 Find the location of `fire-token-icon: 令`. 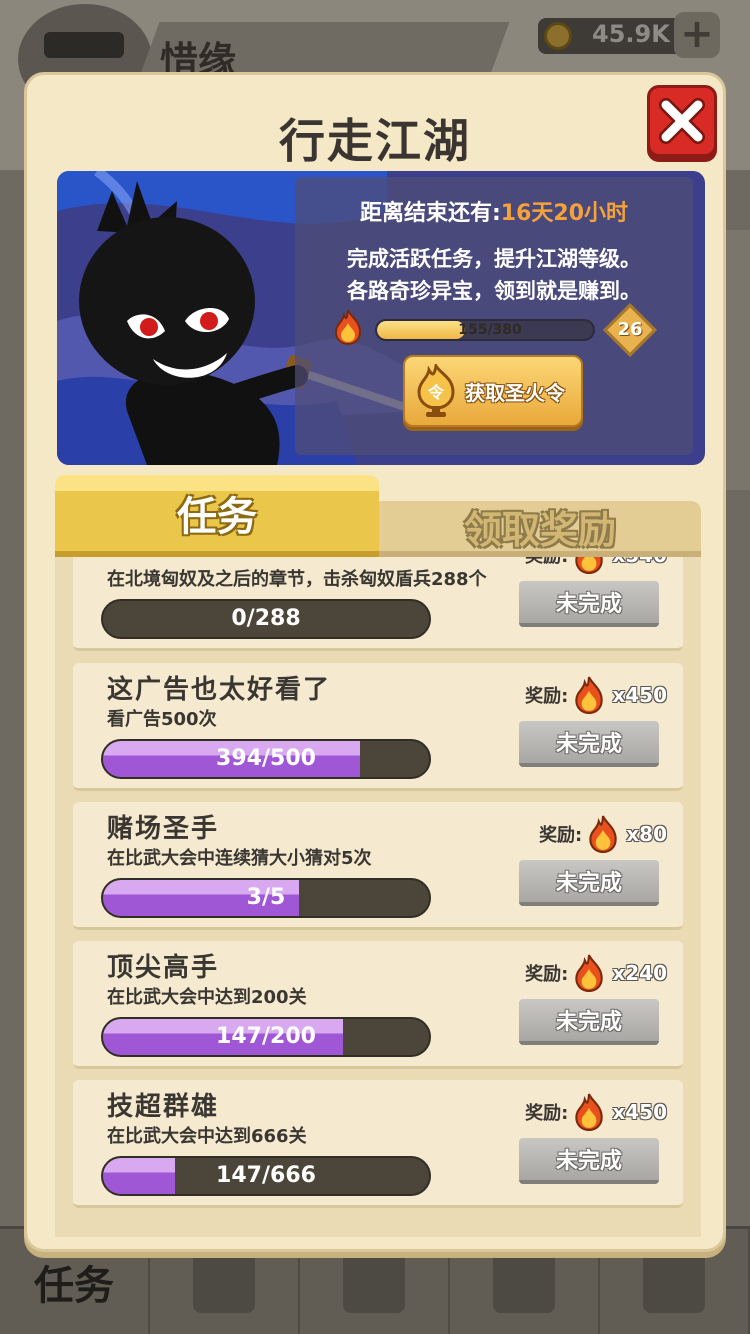

fire-token-icon: 令 is located at coordinates (436, 390).